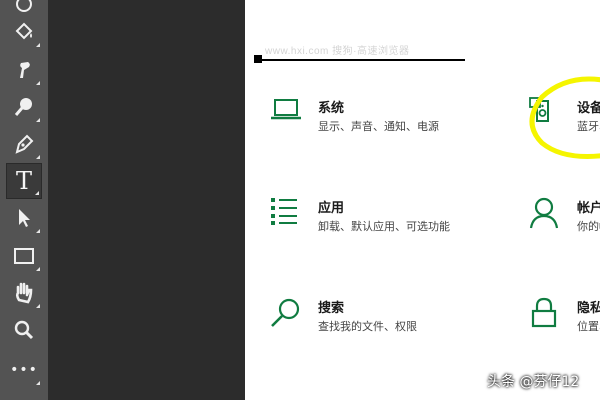 Image resolution: width=600 pixels, height=400 pixels. I want to click on paint-bucket-tool-icon, so click(24, 32).